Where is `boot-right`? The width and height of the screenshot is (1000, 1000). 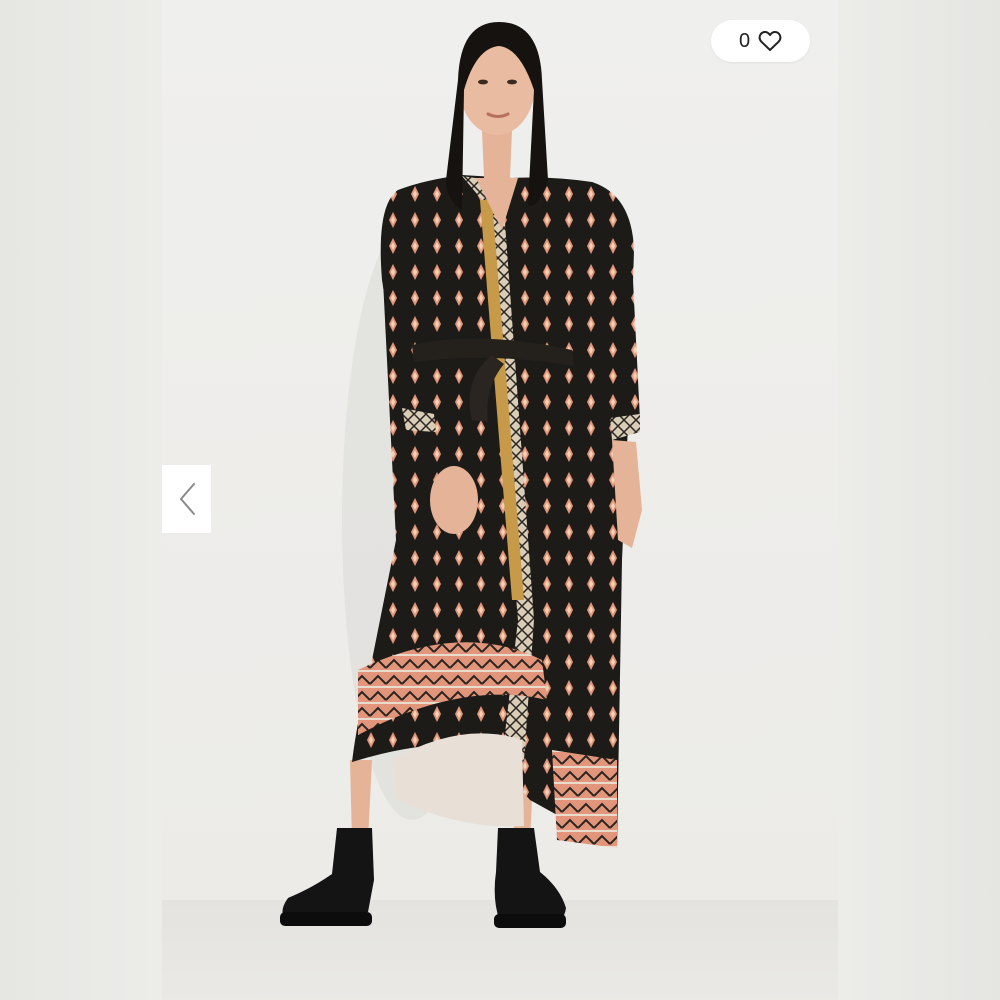
boot-right is located at coordinates (530, 876).